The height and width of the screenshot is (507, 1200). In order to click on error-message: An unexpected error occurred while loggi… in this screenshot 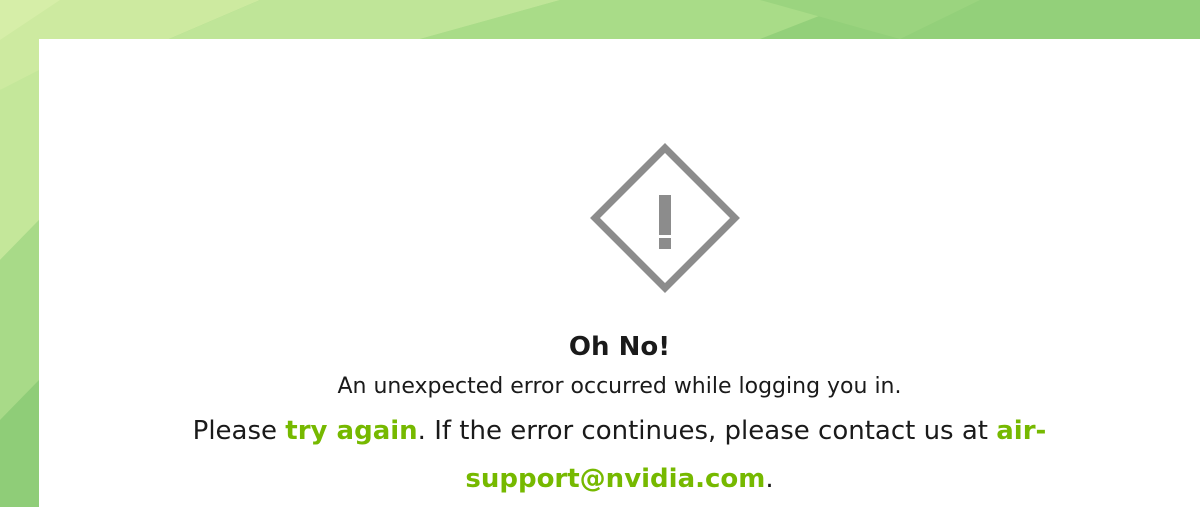, I will do `click(619, 386)`.